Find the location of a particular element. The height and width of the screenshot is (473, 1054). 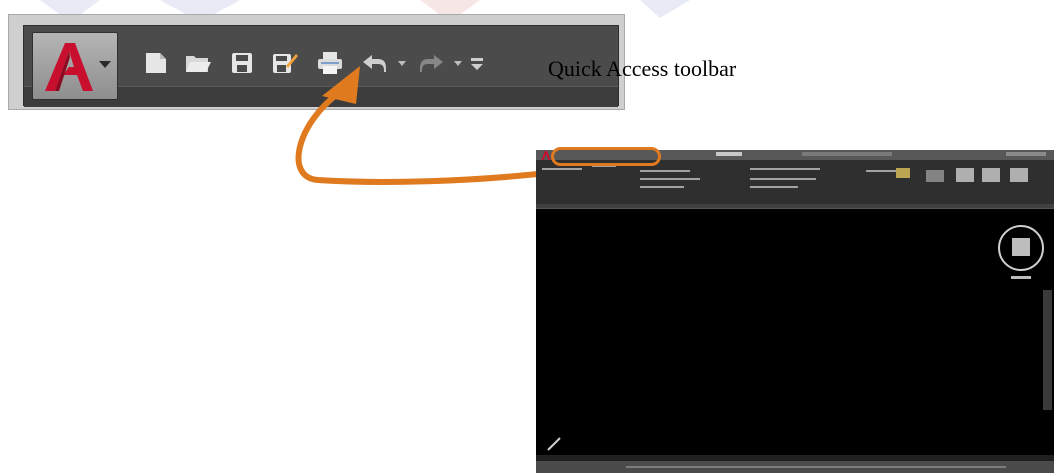

customize-toolbar-icon is located at coordinates (477, 63).